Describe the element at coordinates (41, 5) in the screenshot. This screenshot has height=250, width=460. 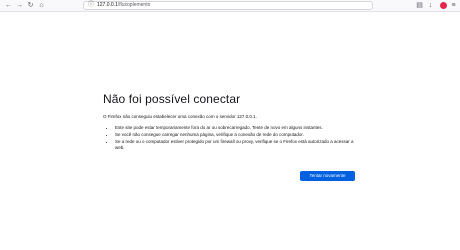
I see `home-icon: ⌂` at that location.